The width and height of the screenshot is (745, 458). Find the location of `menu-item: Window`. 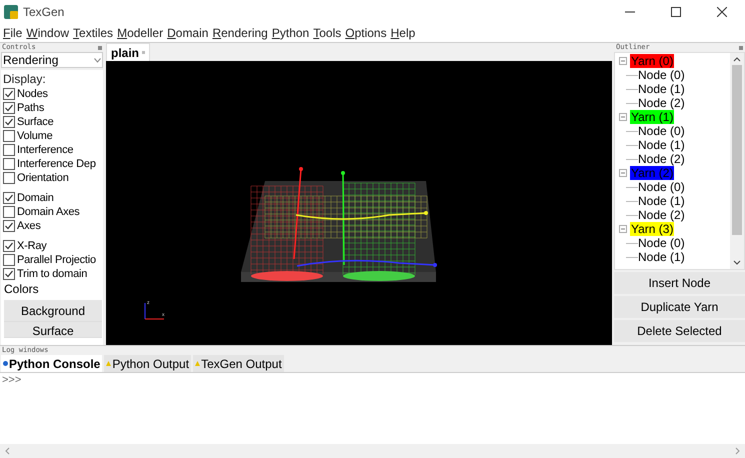

menu-item: Window is located at coordinates (48, 33).